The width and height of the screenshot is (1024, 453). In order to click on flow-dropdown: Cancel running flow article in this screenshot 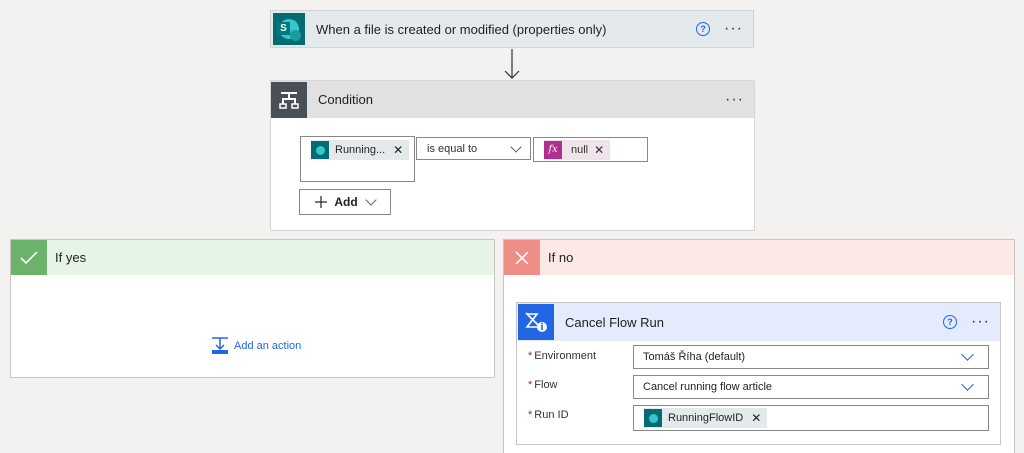, I will do `click(811, 387)`.